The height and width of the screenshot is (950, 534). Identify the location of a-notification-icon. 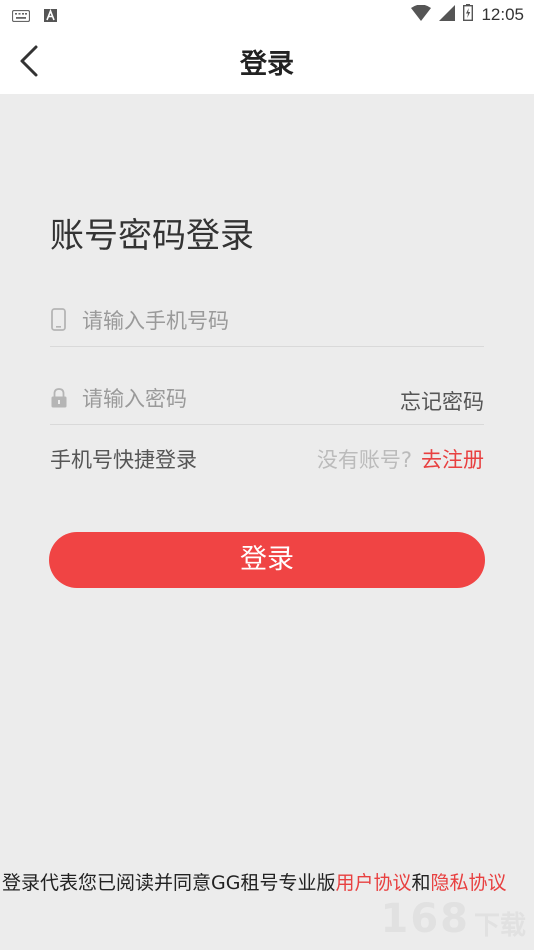
(50, 16).